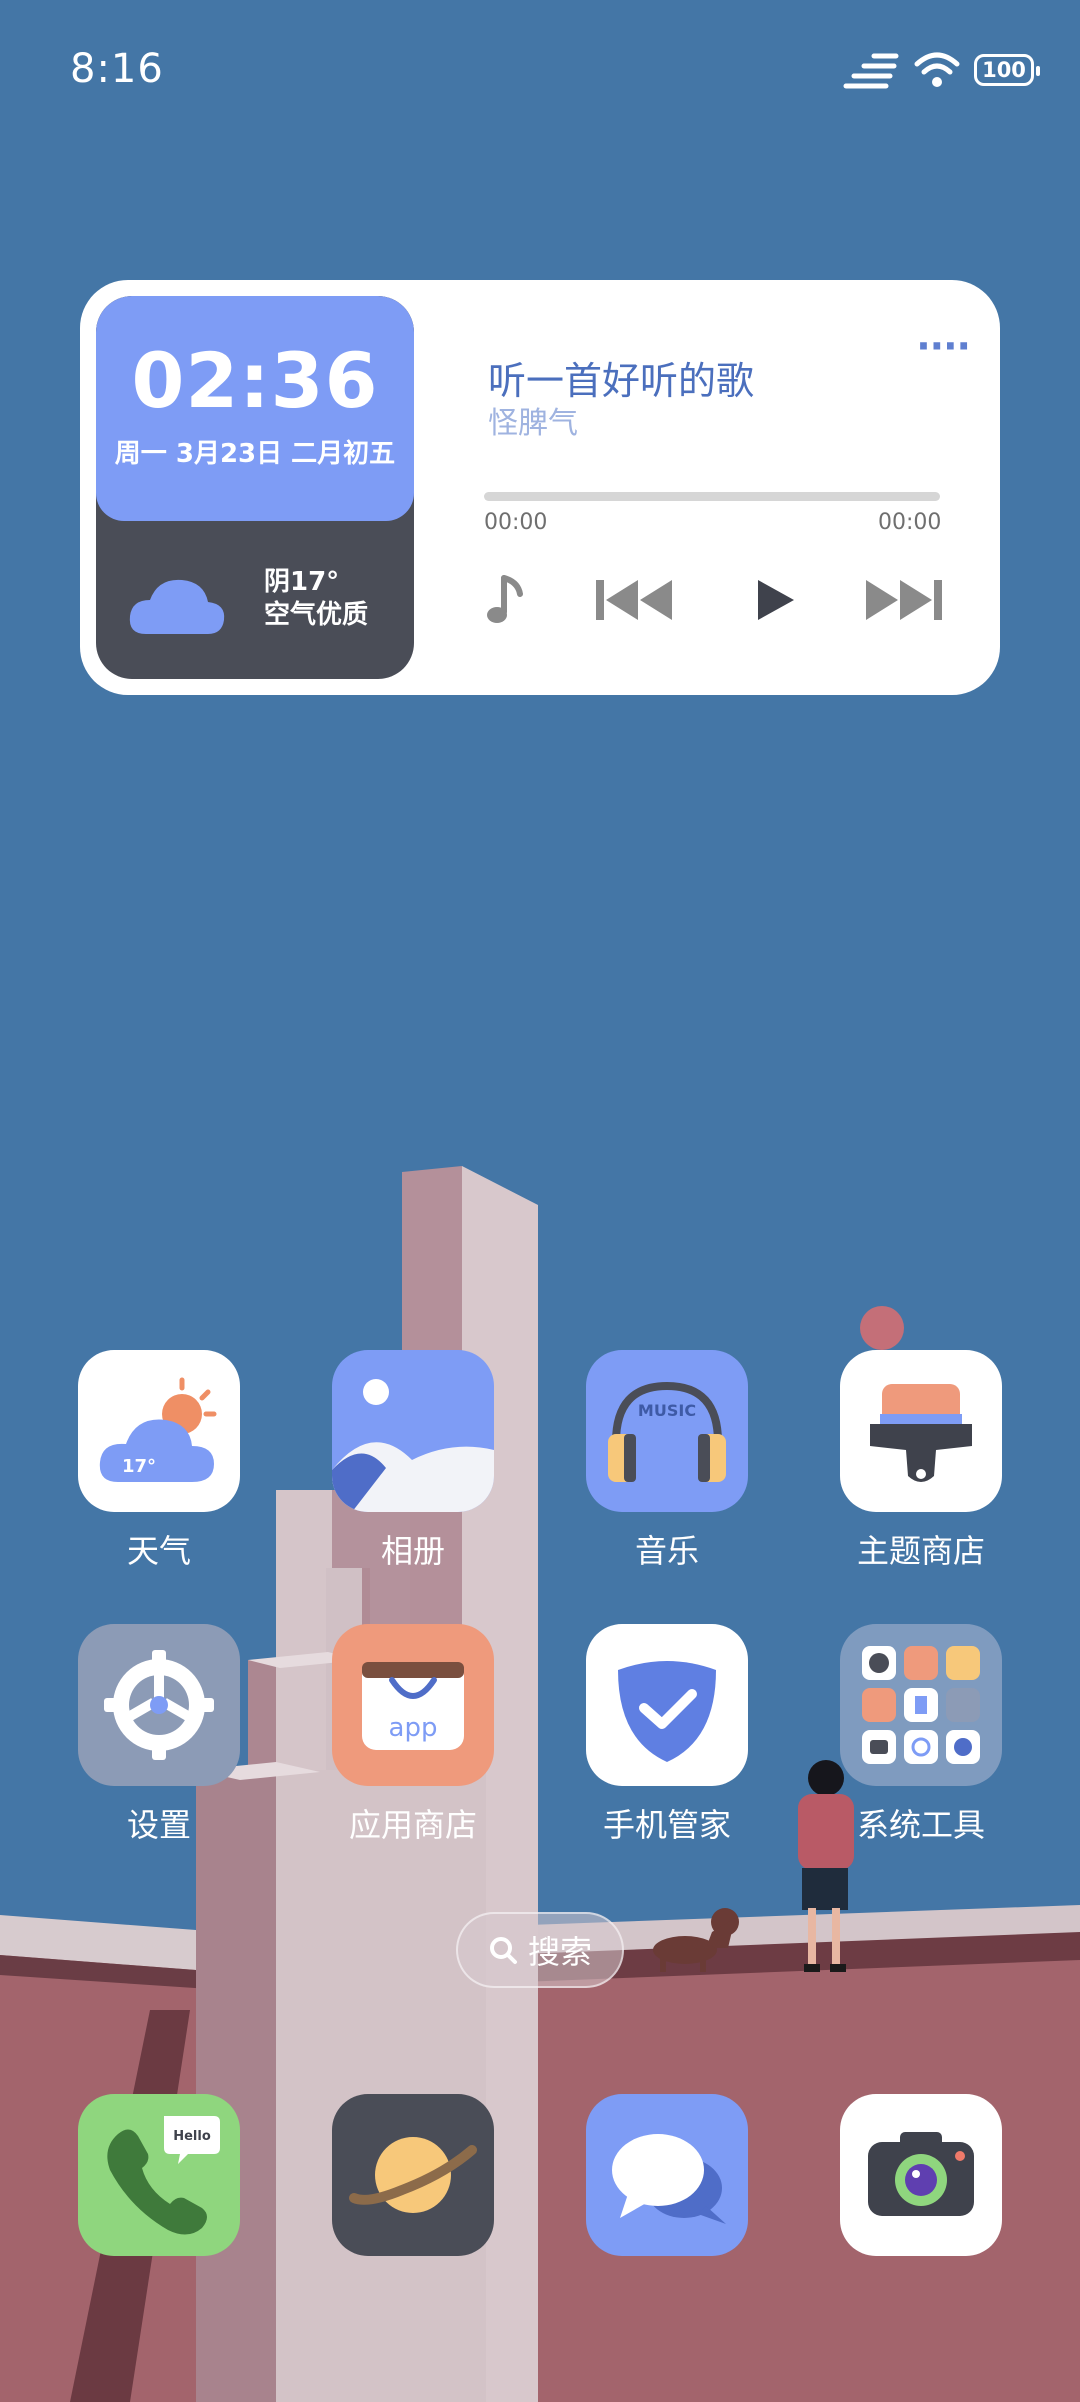 This screenshot has width=1080, height=2402. I want to click on previous-track-icon, so click(635, 600).